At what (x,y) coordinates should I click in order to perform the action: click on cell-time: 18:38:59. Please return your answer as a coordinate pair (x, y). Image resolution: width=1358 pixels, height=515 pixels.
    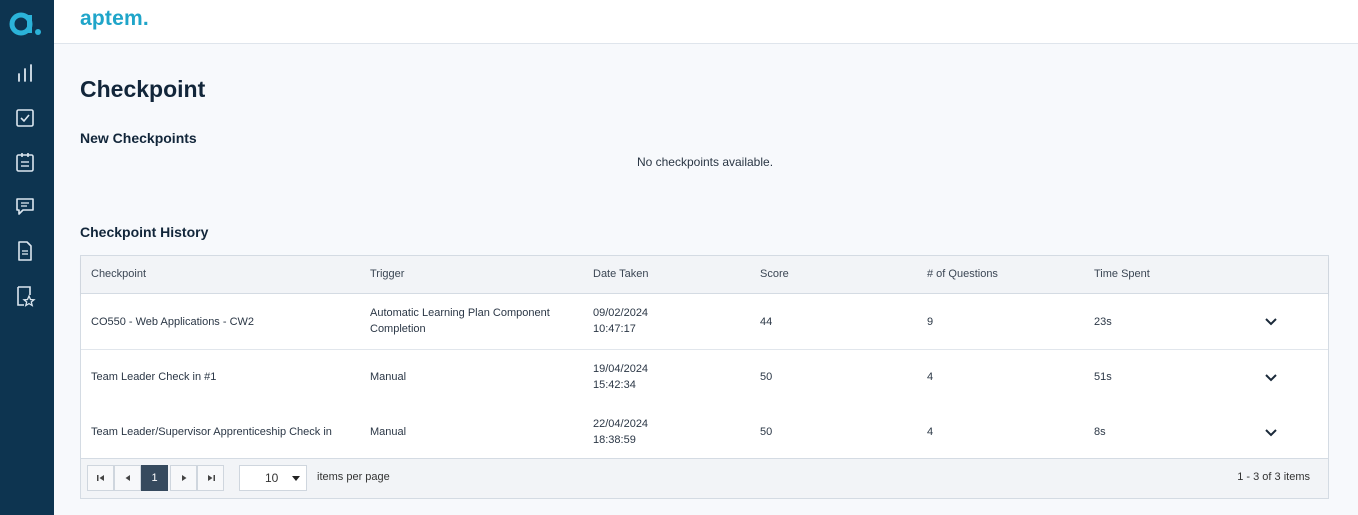
    Looking at the image, I should click on (614, 440).